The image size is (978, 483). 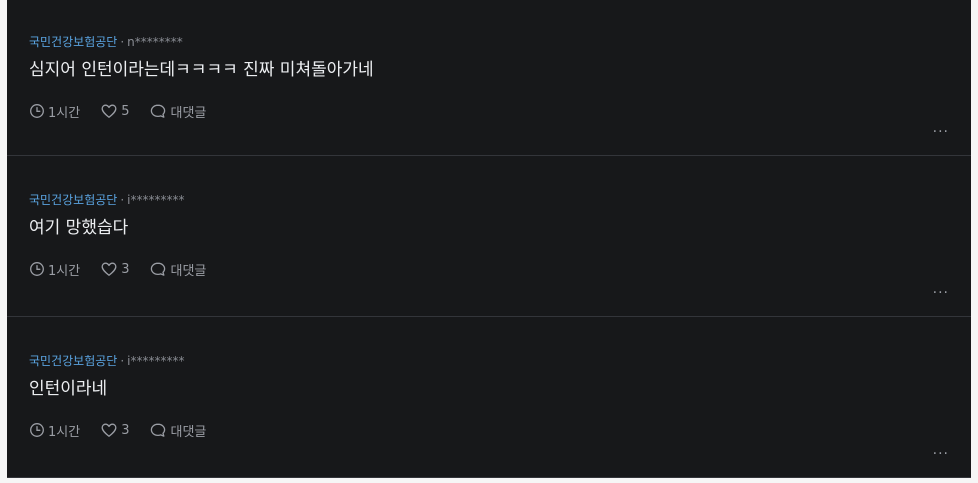 I want to click on like-count: 5, so click(x=125, y=111).